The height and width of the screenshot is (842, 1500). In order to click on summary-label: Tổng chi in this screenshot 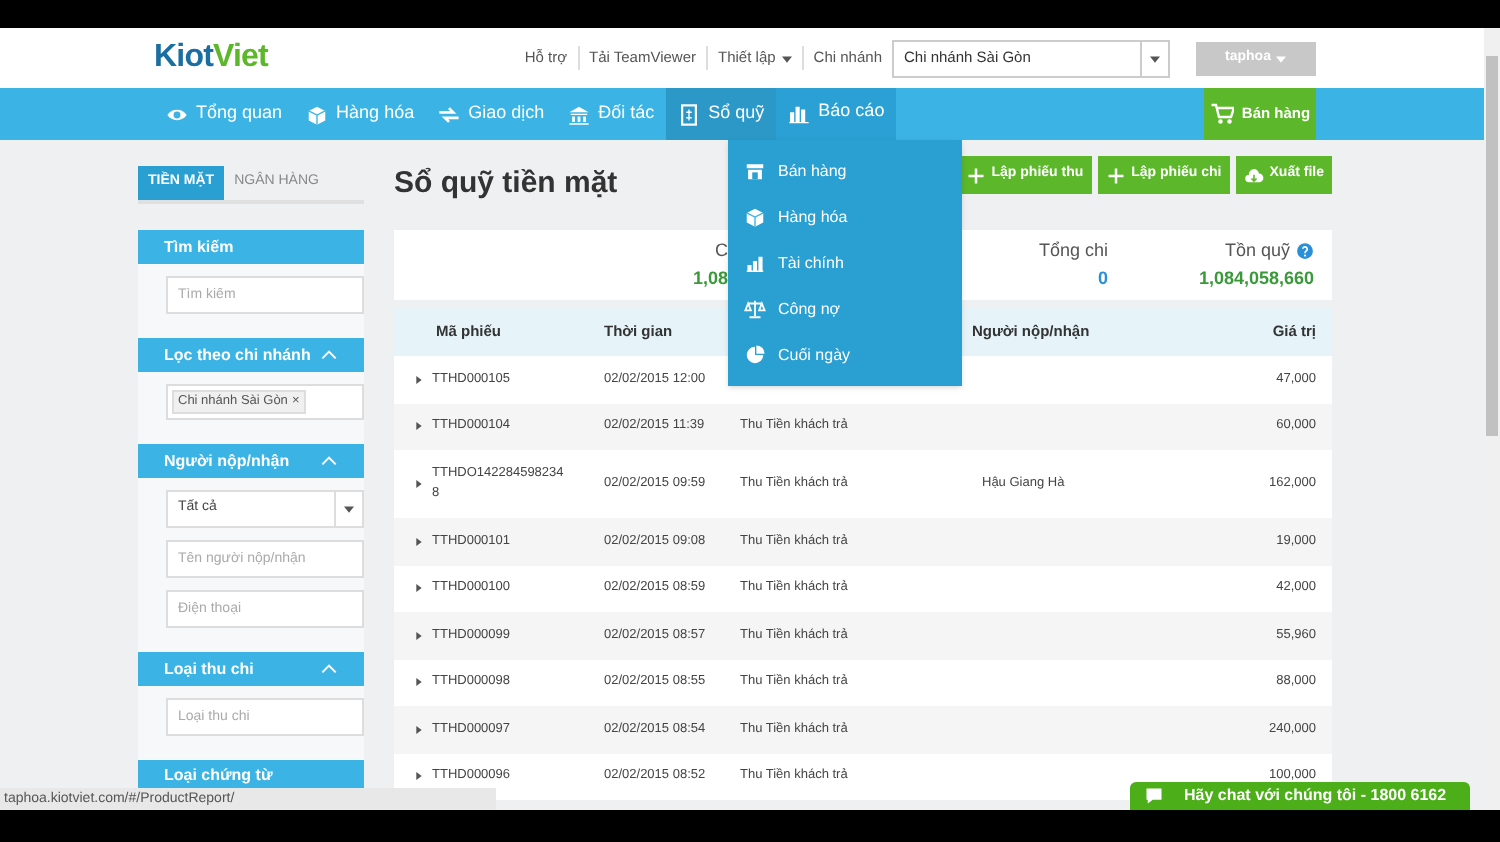, I will do `click(1073, 251)`.